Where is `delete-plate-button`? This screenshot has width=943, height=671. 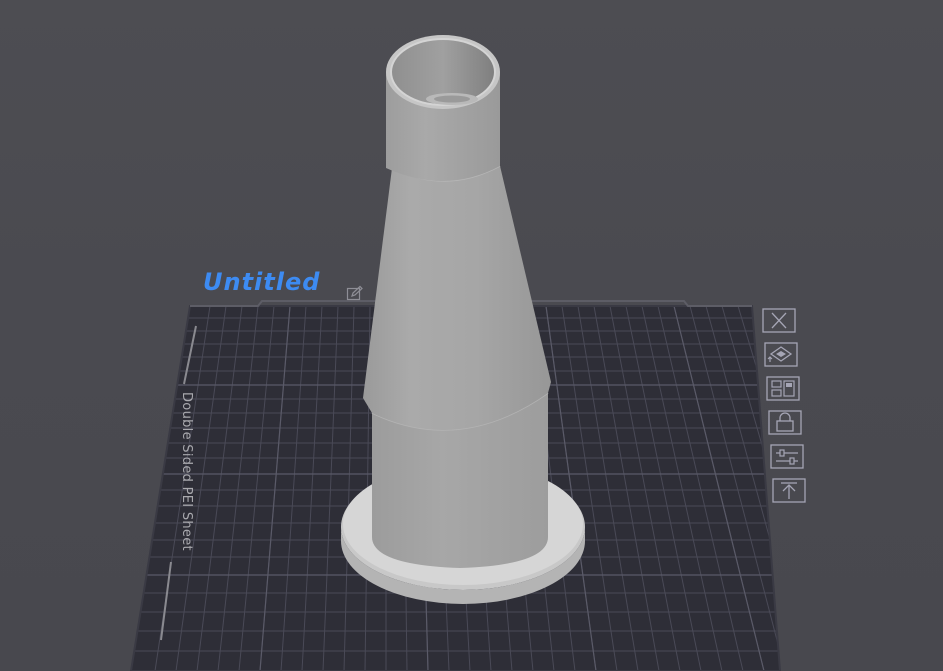
delete-plate-button is located at coordinates (779, 320).